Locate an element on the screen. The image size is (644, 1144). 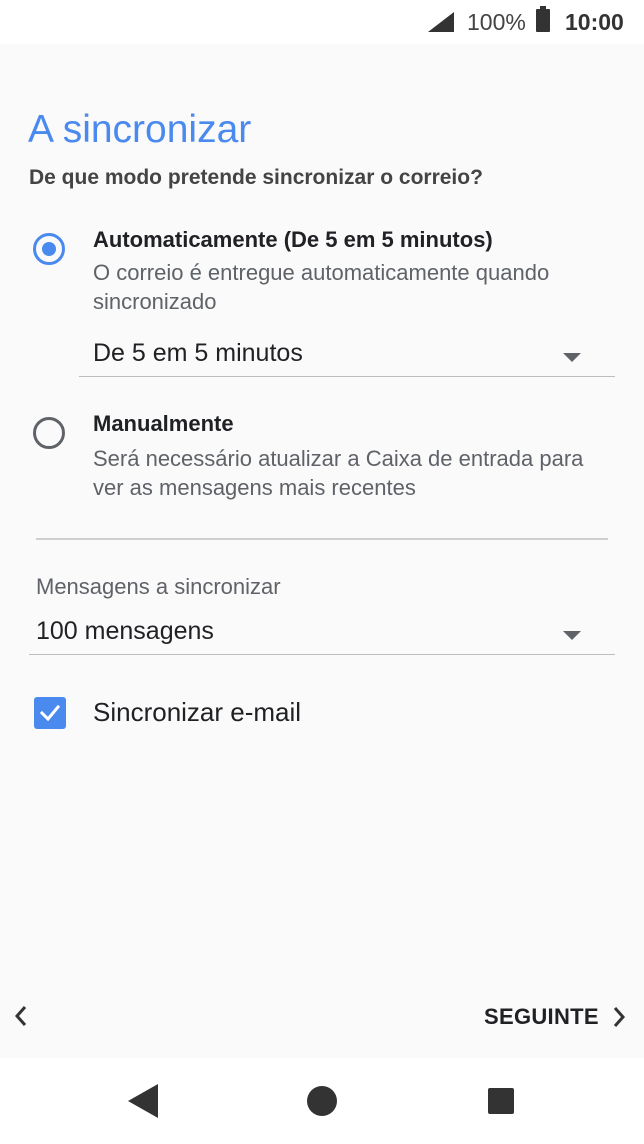
next-button-label: SEGUINTE is located at coordinates (541, 1016).